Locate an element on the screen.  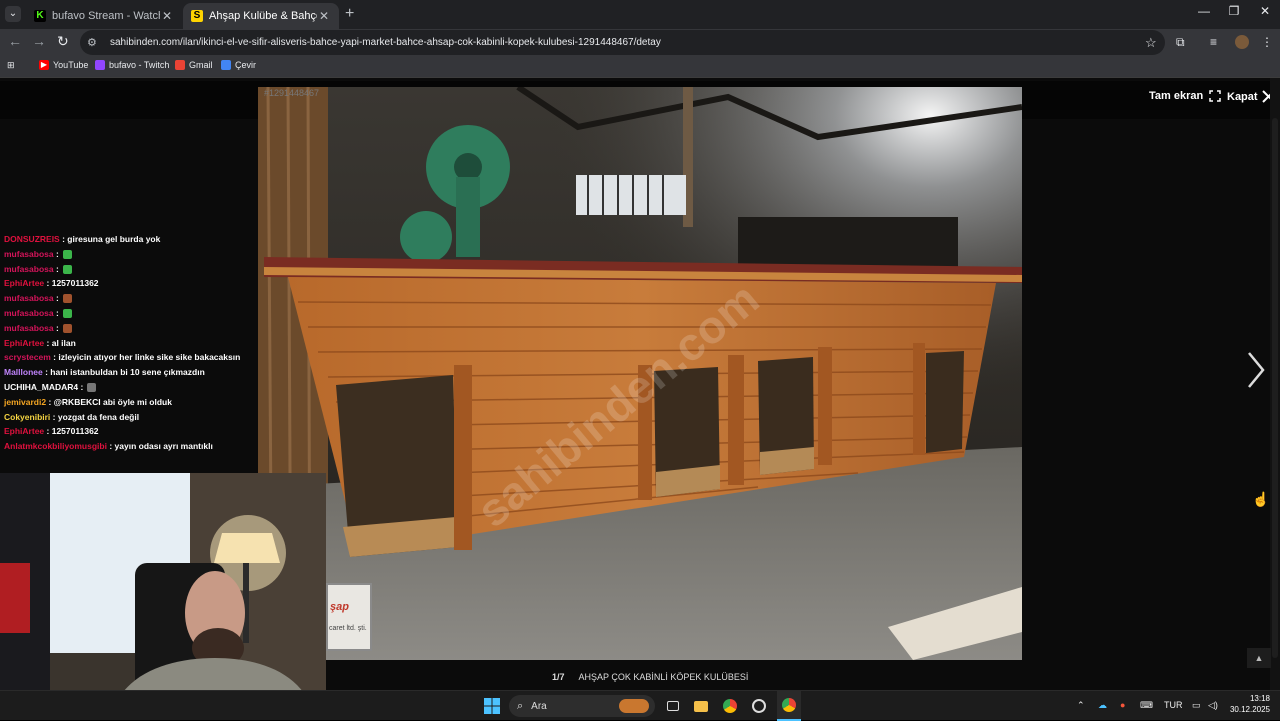
network-icon: ▭ is located at coordinates (1196, 705).